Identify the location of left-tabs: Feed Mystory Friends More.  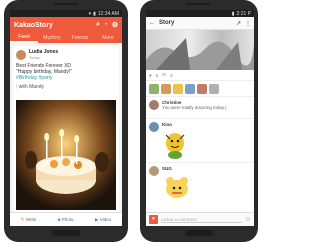
(66, 38).